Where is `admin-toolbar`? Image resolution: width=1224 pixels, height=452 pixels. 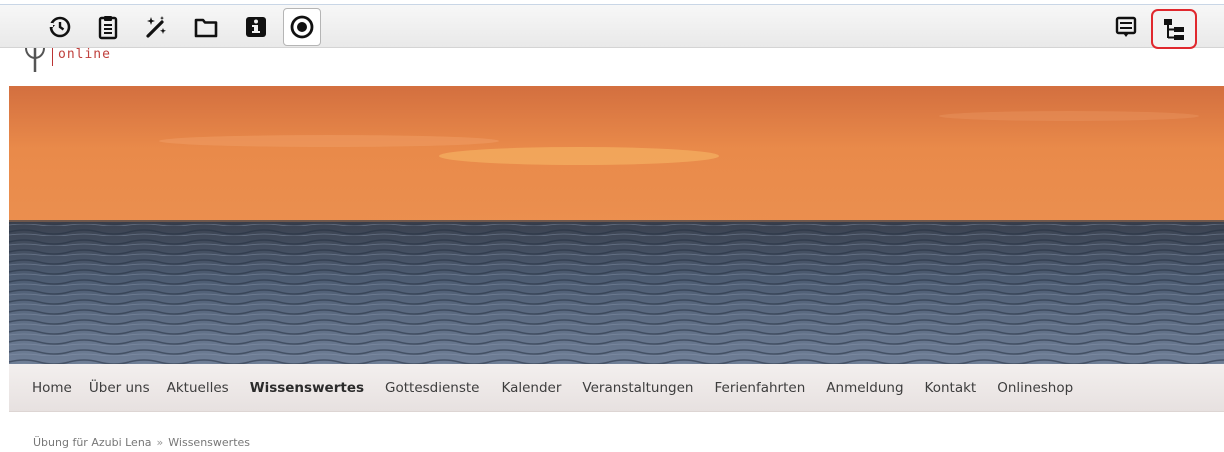
admin-toolbar is located at coordinates (612, 26).